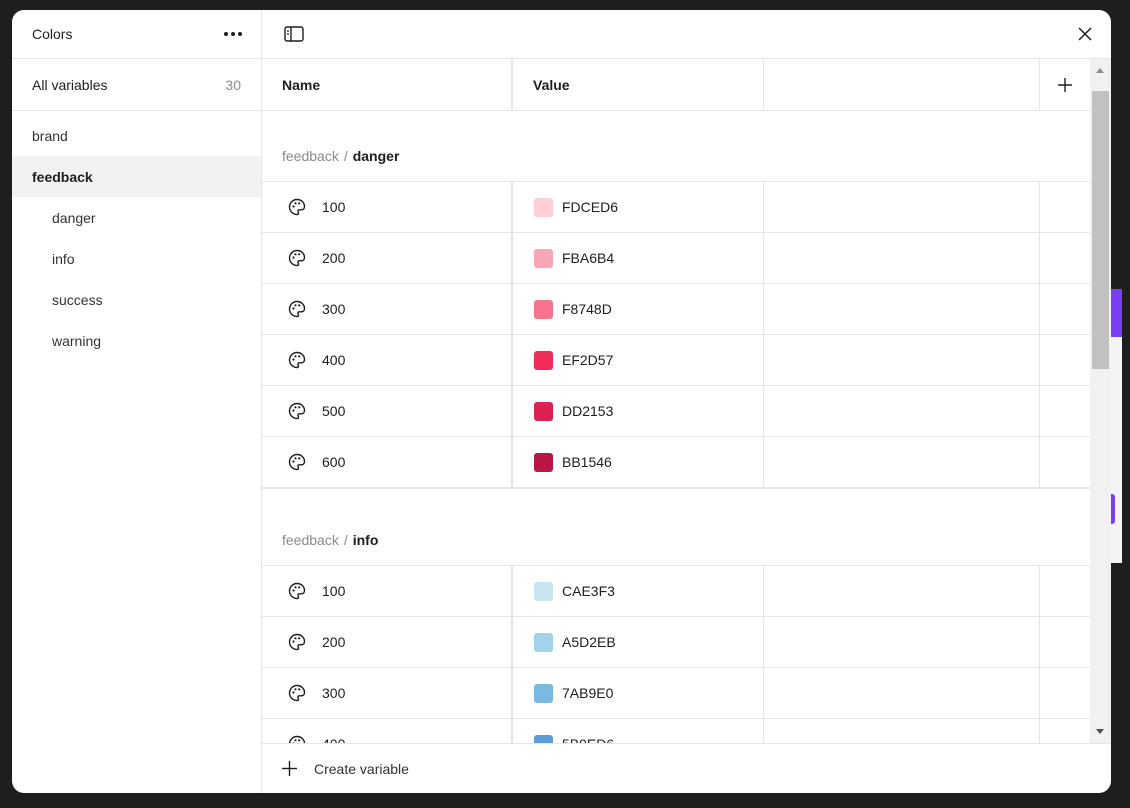 This screenshot has height=808, width=1130. I want to click on plus-icon, so click(1065, 84).